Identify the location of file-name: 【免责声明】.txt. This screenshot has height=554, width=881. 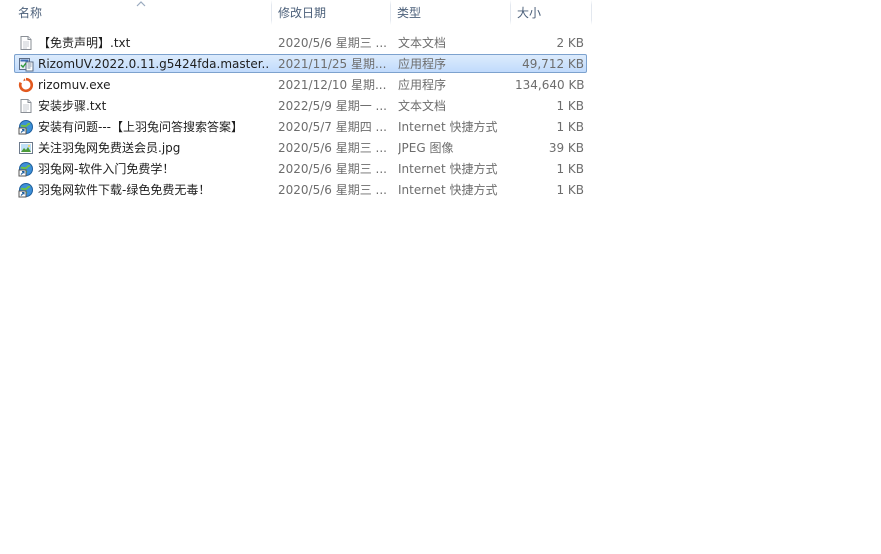
(84, 43).